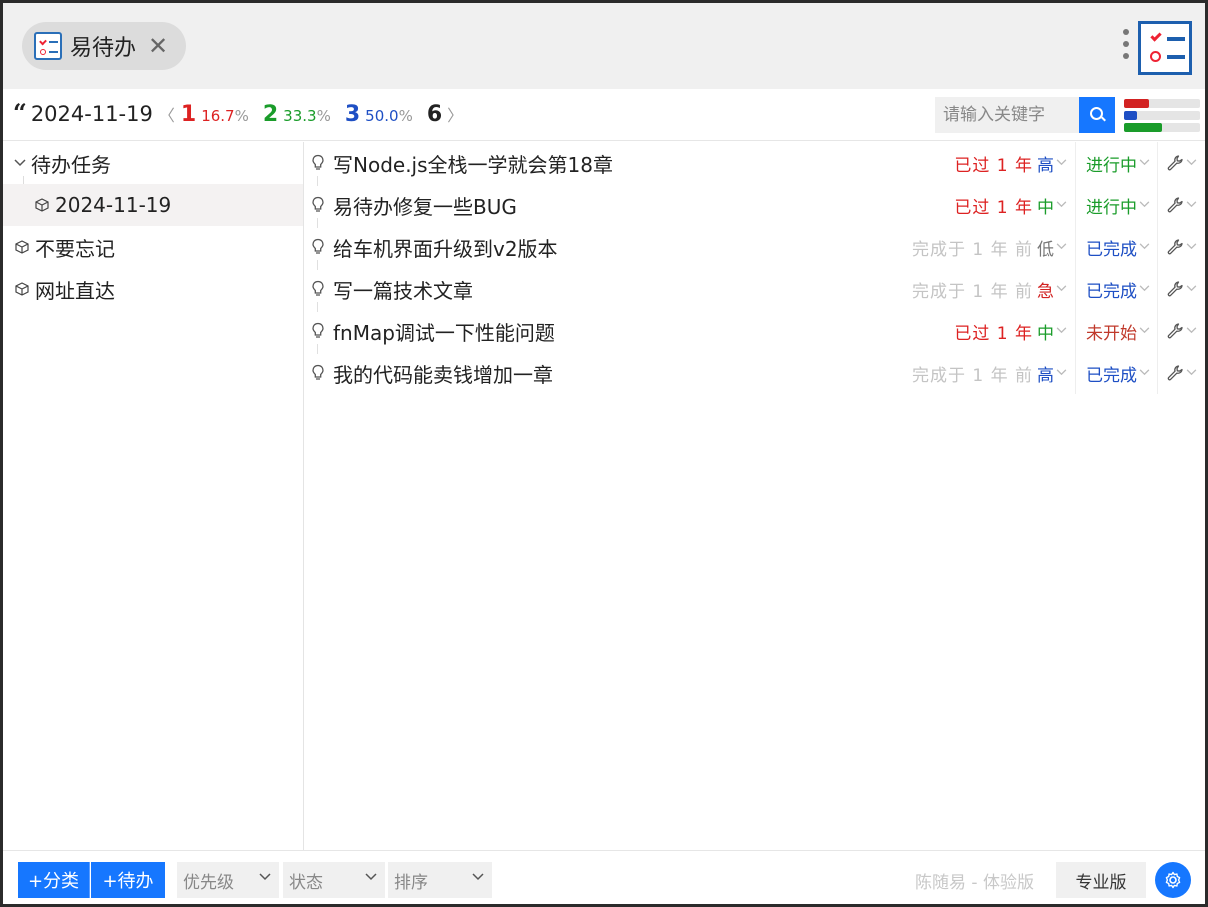 This screenshot has height=907, width=1208. What do you see at coordinates (445, 247) in the screenshot?
I see `task-title: 给车机界面升级到v2版本` at bounding box center [445, 247].